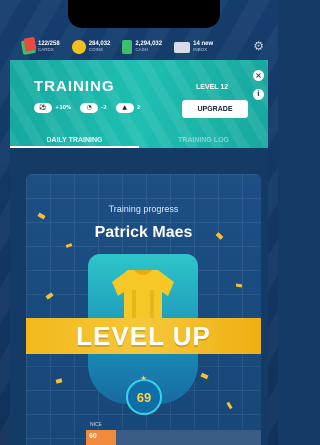 Image resolution: width=320 pixels, height=445 pixels. What do you see at coordinates (127, 47) in the screenshot?
I see `cash-icon` at bounding box center [127, 47].